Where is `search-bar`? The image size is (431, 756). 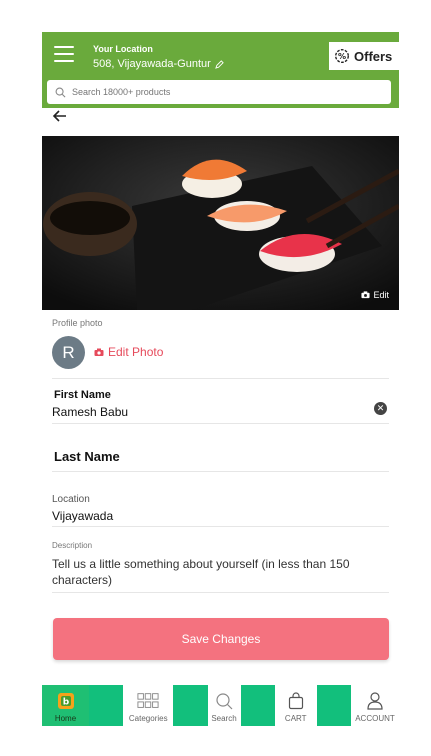 search-bar is located at coordinates (219, 92).